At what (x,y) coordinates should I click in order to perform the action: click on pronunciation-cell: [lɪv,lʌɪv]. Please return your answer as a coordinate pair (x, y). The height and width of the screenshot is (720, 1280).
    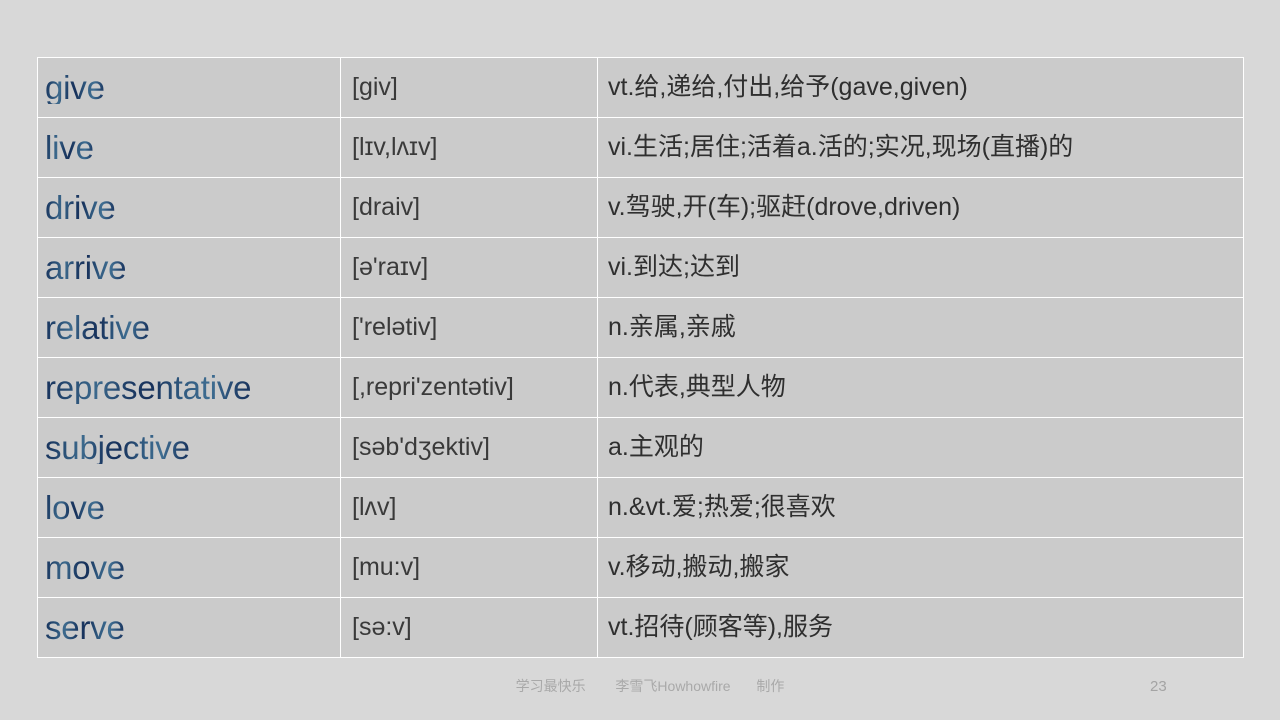
    Looking at the image, I should click on (469, 147).